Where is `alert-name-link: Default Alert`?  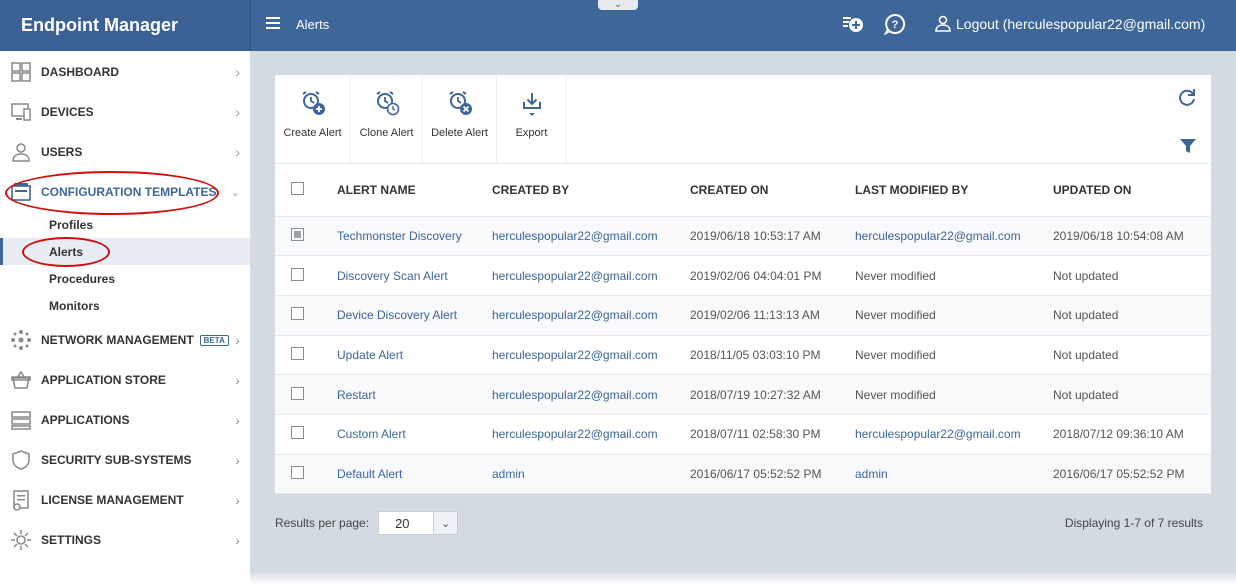
alert-name-link: Default Alert is located at coordinates (369, 474).